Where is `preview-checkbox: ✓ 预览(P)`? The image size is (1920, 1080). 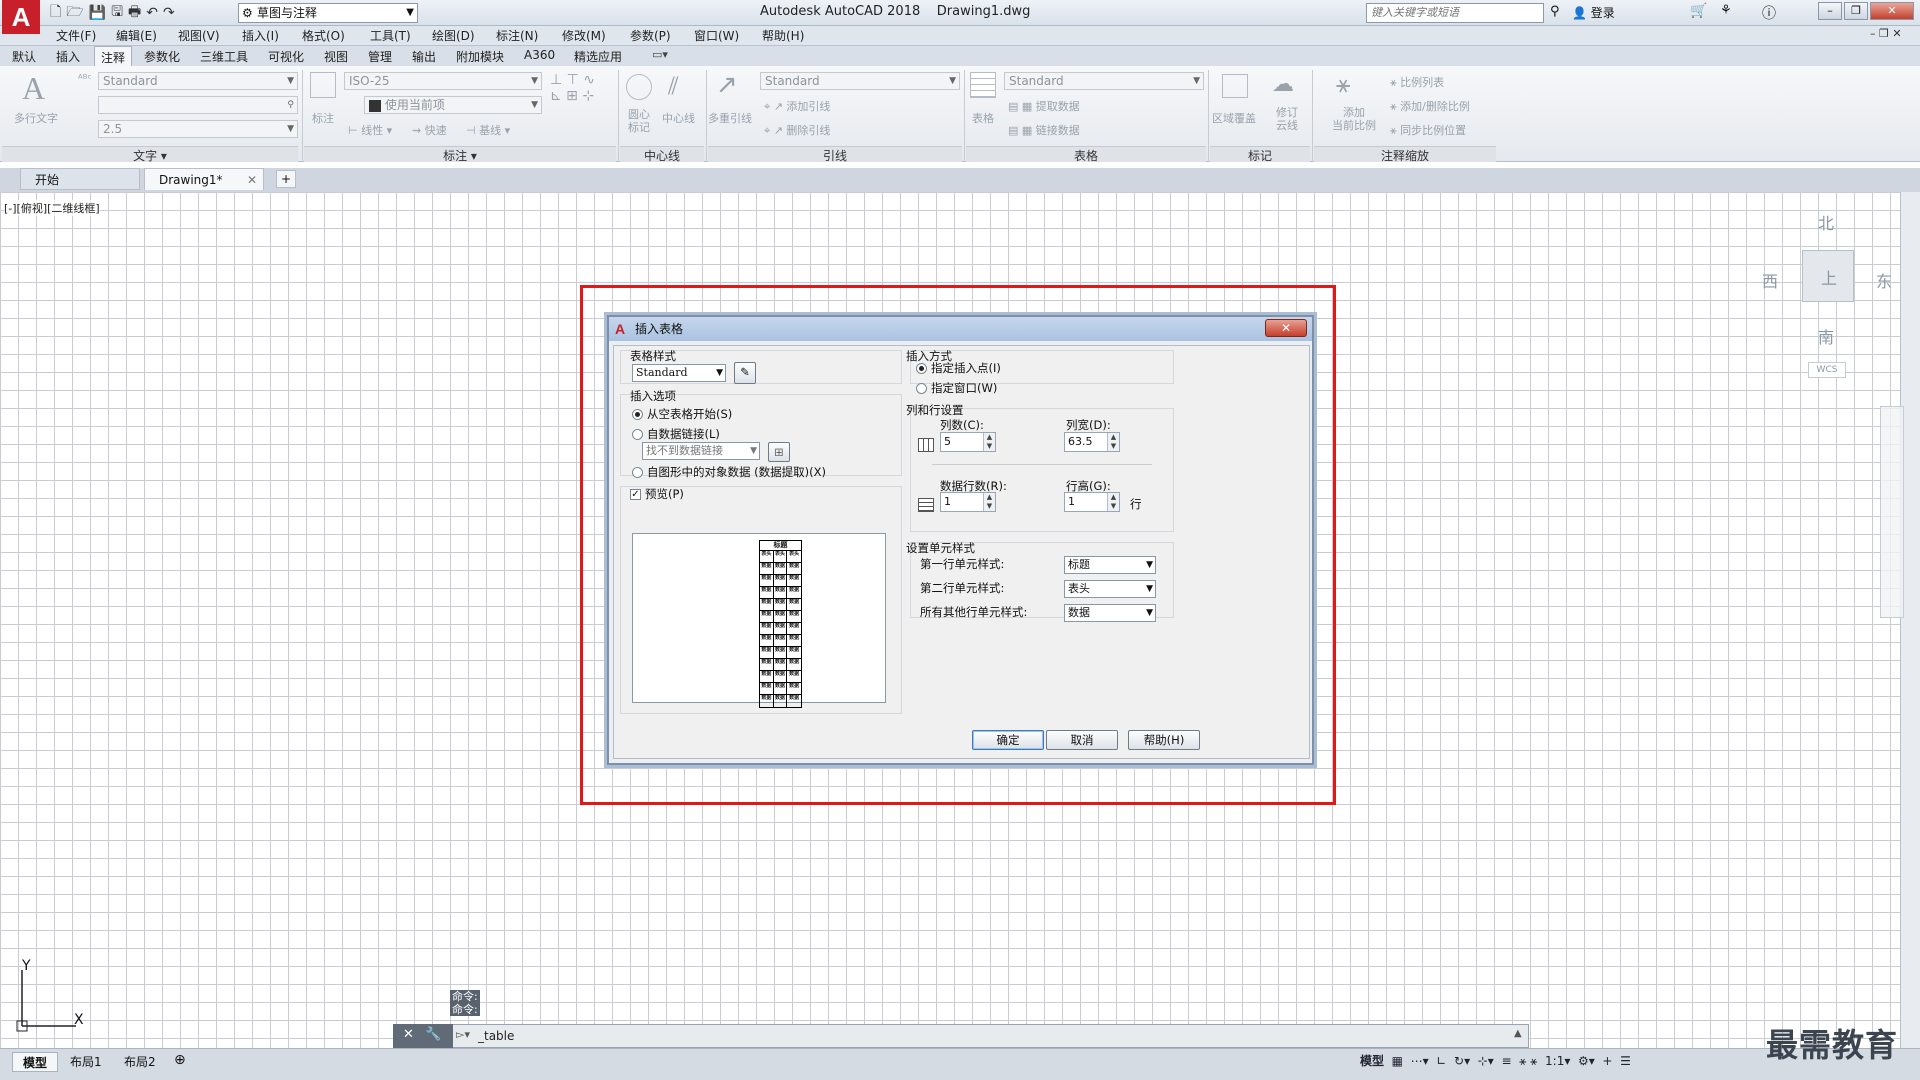 preview-checkbox: ✓ 预览(P) is located at coordinates (657, 494).